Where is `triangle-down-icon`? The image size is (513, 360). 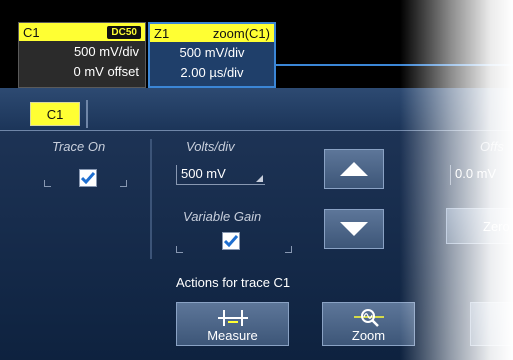
triangle-down-icon is located at coordinates (354, 229).